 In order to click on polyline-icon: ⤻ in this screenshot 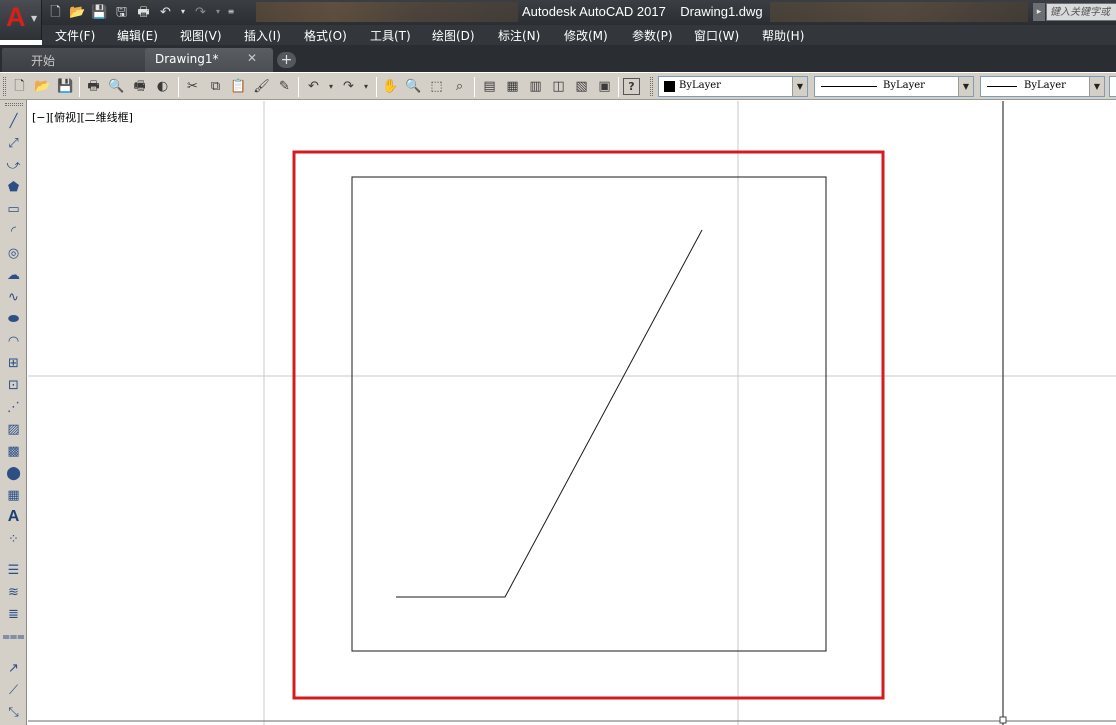, I will do `click(13, 165)`.